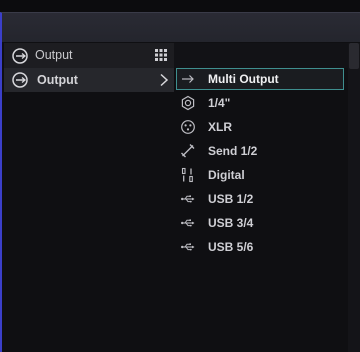 The width and height of the screenshot is (360, 352). I want to click on arrow-right-icon, so click(188, 79).